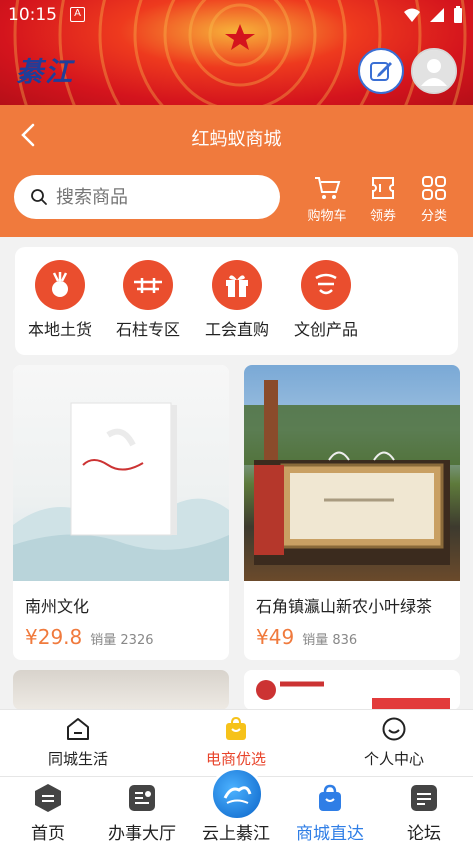 The width and height of the screenshot is (473, 842). What do you see at coordinates (434, 188) in the screenshot?
I see `category-icon` at bounding box center [434, 188].